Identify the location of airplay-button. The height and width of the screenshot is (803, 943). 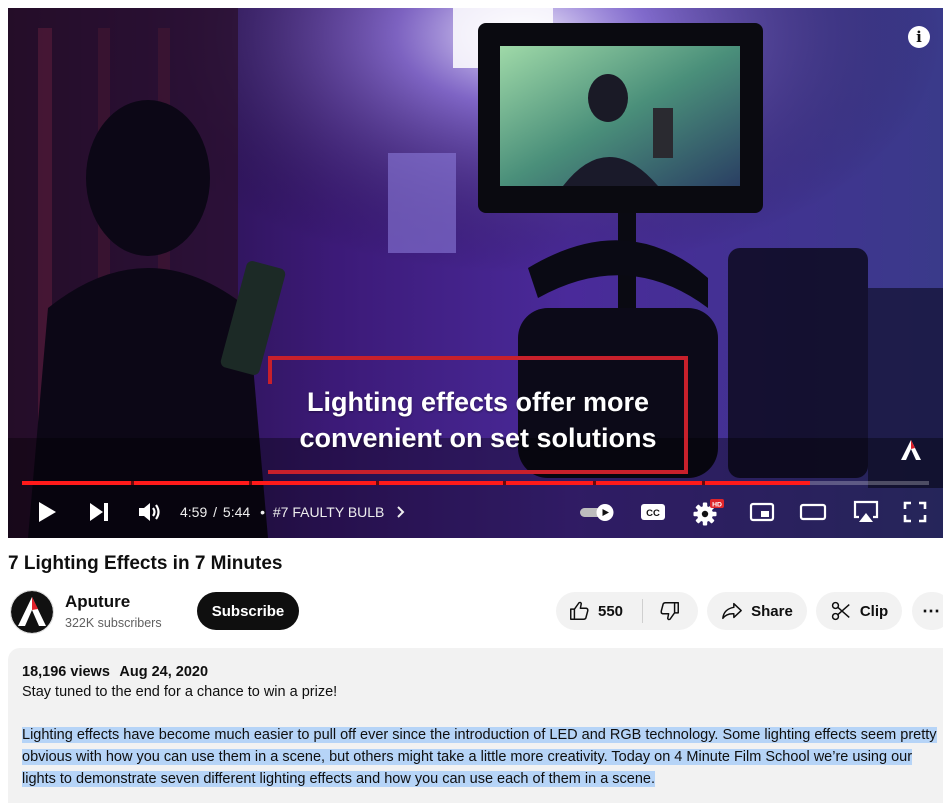
(866, 512).